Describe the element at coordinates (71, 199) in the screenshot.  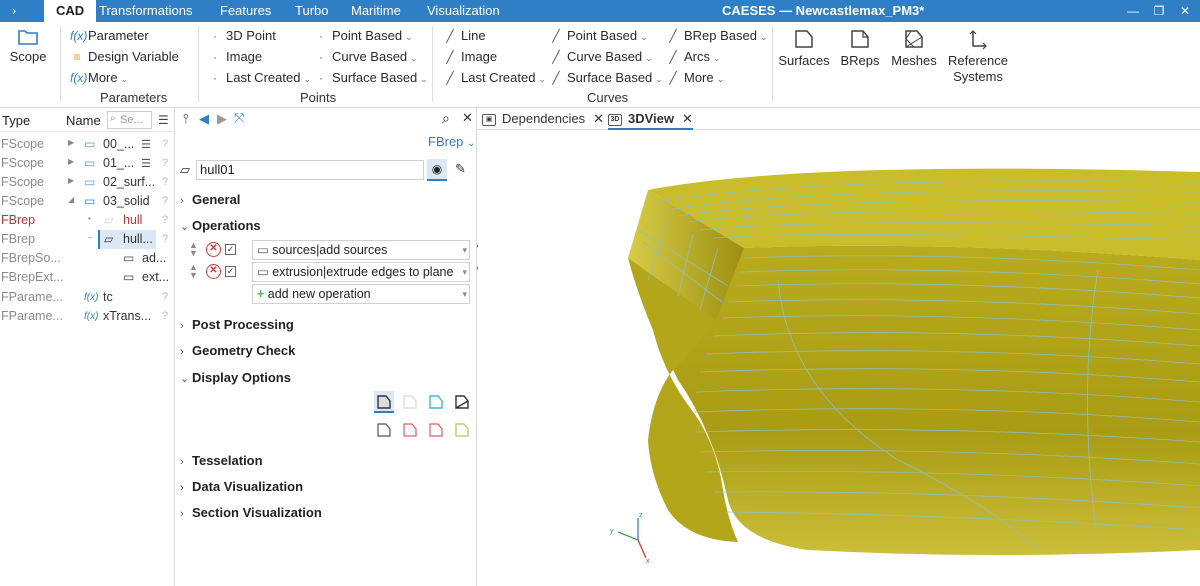
I see `collapse-arrow-icon: ◢` at that location.